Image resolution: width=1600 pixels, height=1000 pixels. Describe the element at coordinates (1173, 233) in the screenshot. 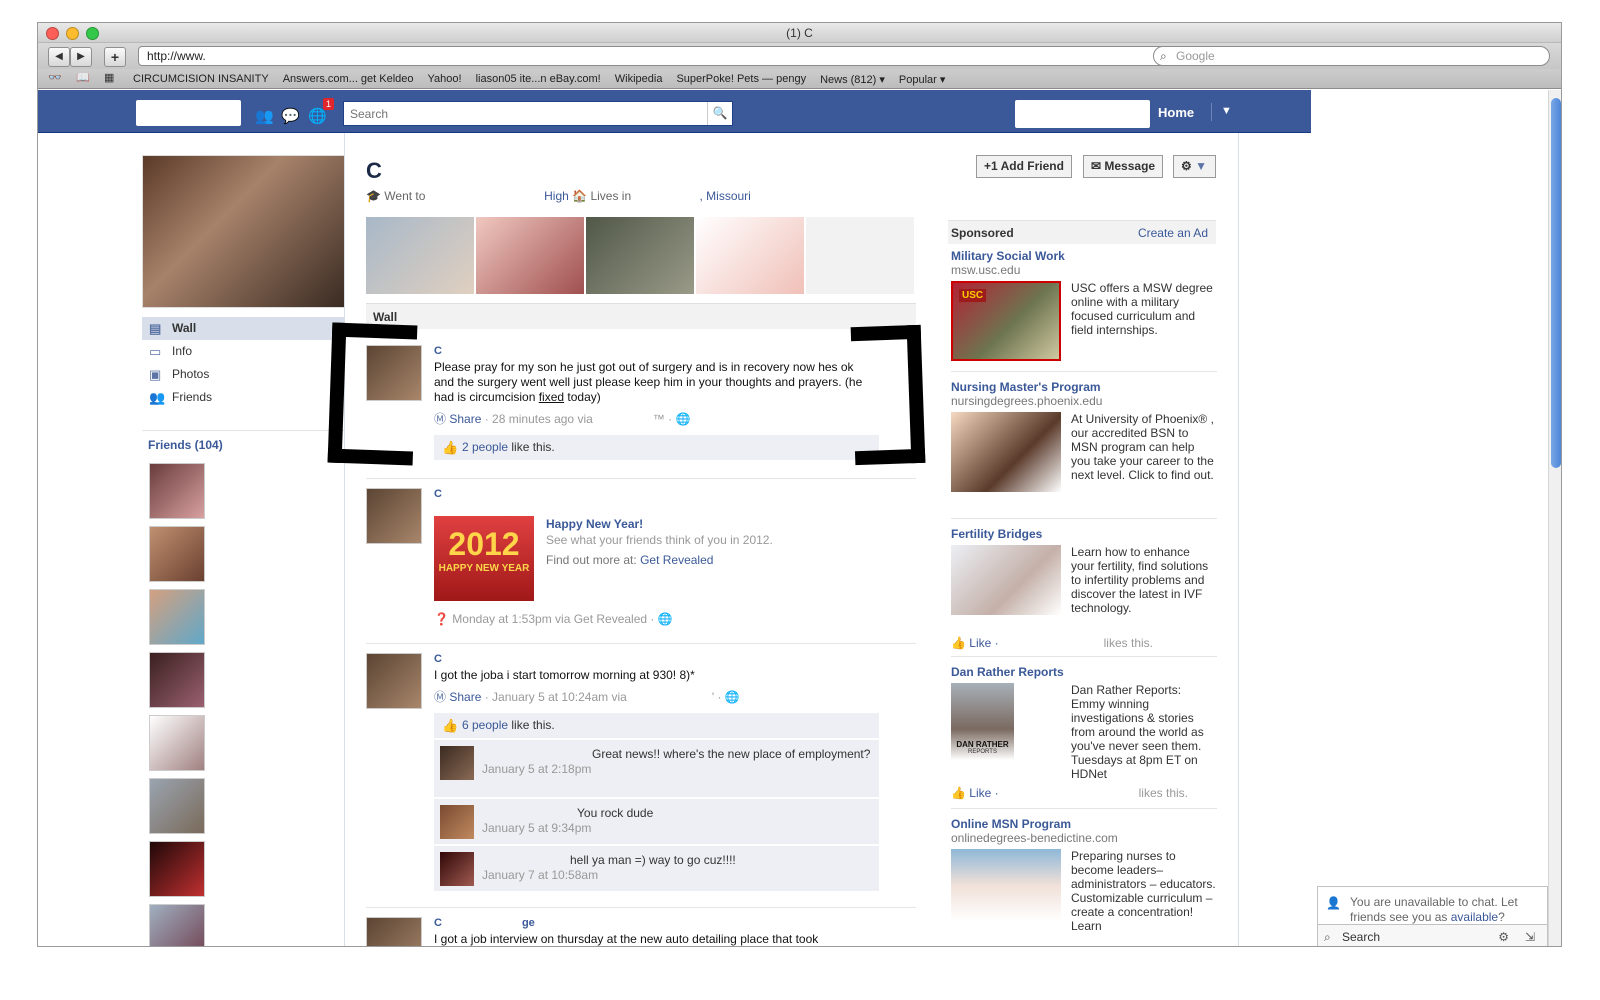

I see `create-ad-link: Create an Ad` at that location.